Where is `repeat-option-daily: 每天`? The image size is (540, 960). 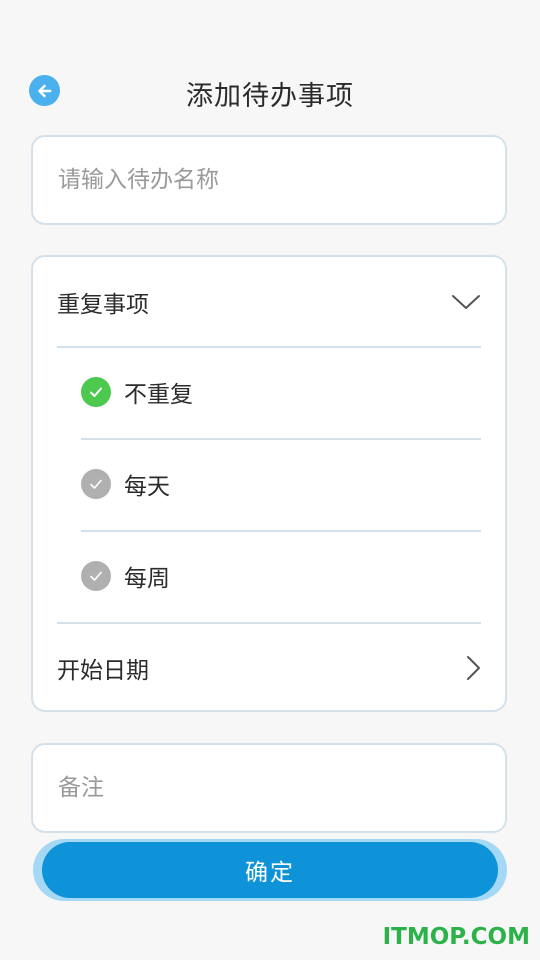
repeat-option-daily: 每天 is located at coordinates (281, 484).